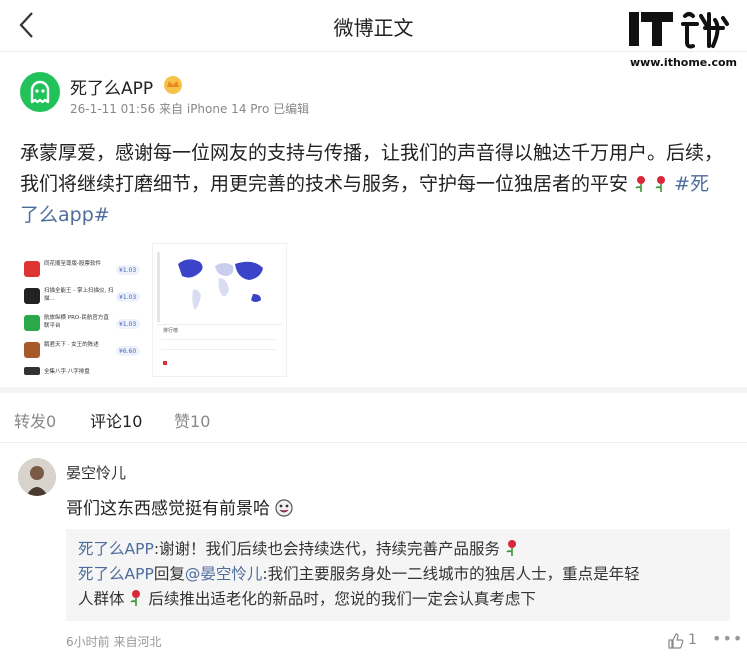  Describe the element at coordinates (373, 34) in the screenshot. I see `top-bar: 微博正文 www.ithome.com` at that location.